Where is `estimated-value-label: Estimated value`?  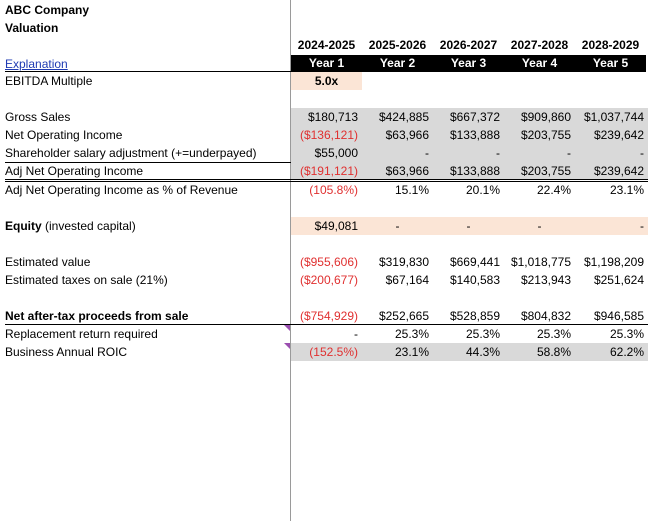 estimated-value-label: Estimated value is located at coordinates (48, 262).